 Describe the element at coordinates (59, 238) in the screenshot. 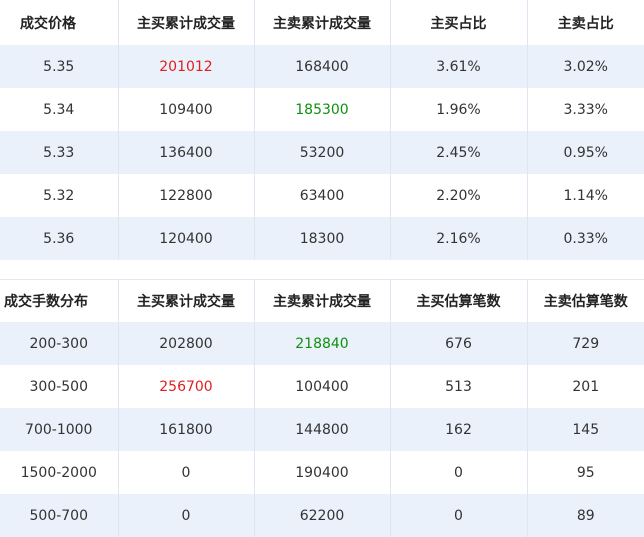

I see `price-cell: 5.36` at that location.